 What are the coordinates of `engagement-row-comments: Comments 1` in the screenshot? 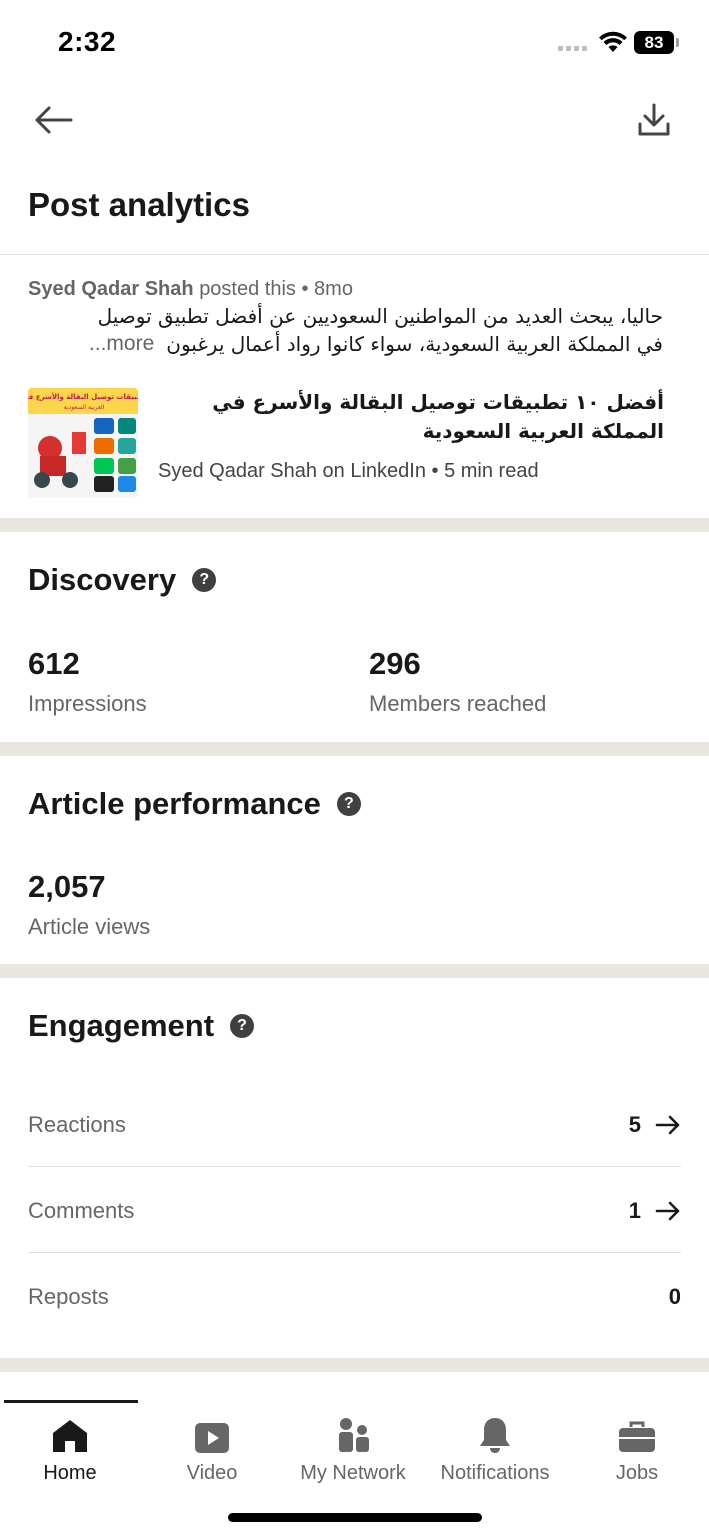 It's located at (354, 1211).